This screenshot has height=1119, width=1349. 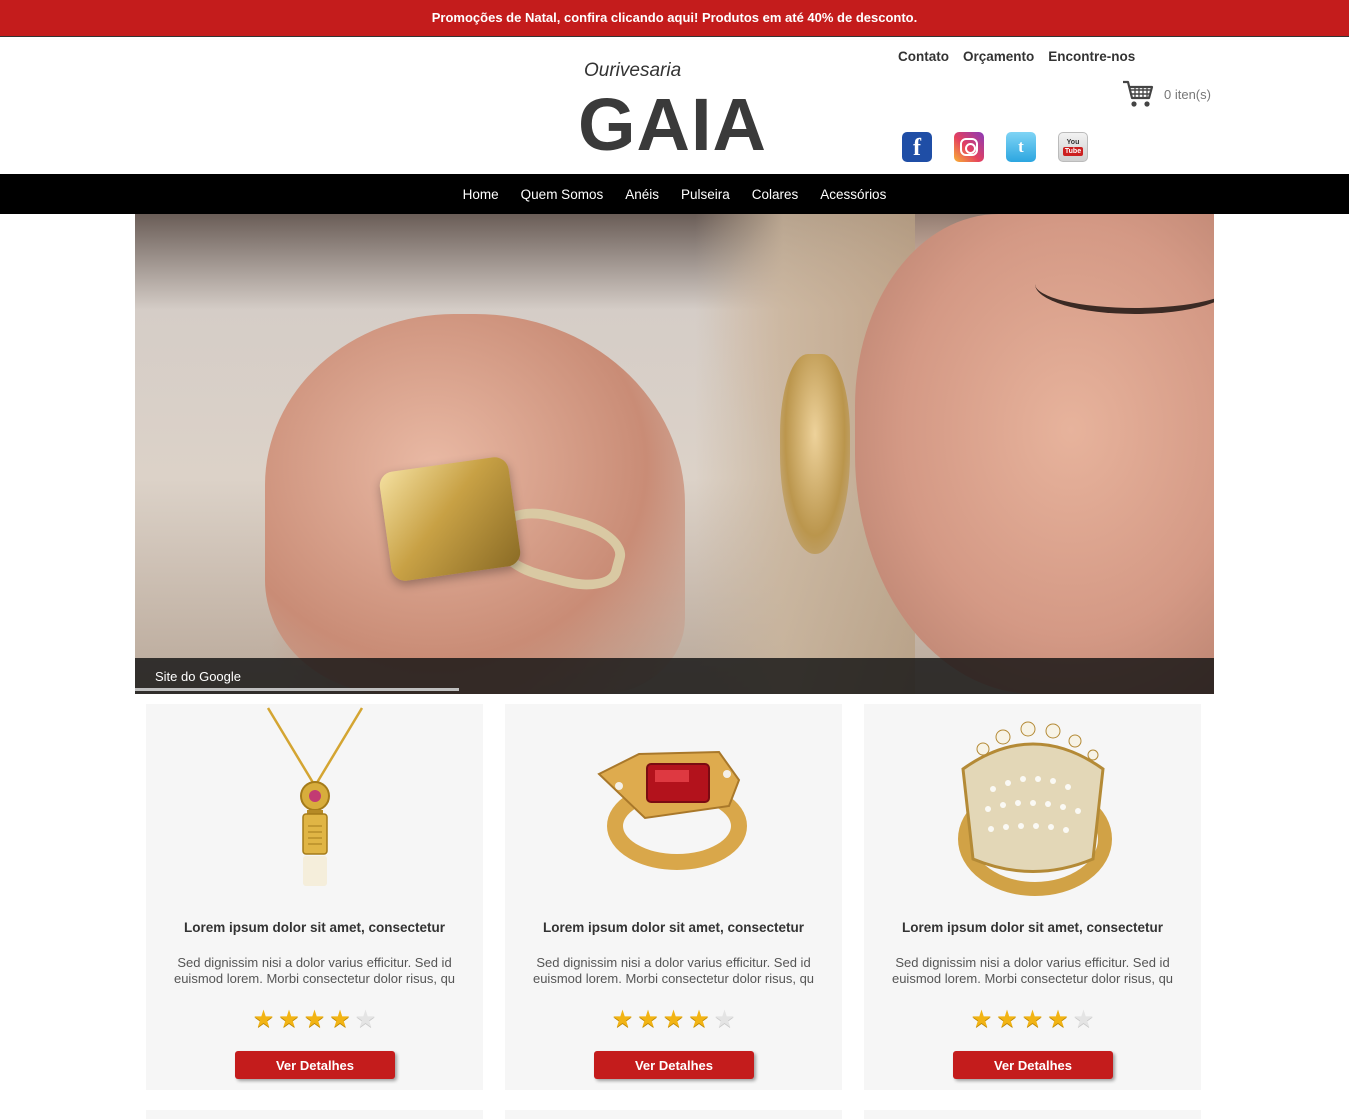 I want to click on top-link-contato: Contato, so click(x=923, y=56).